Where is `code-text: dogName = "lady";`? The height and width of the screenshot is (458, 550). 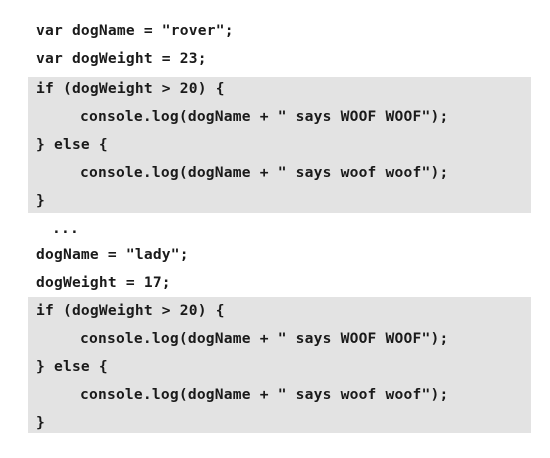
code-text: dogName = "lady"; is located at coordinates (112, 254).